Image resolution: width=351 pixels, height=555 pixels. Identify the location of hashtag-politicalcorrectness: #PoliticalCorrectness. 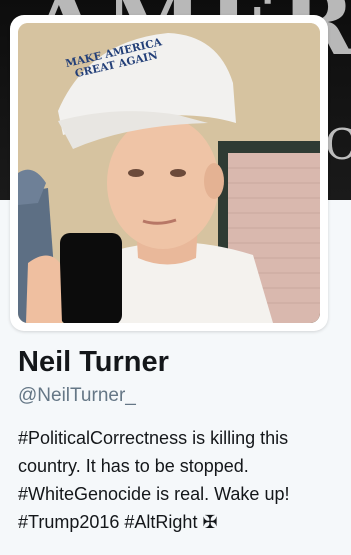
(102, 438).